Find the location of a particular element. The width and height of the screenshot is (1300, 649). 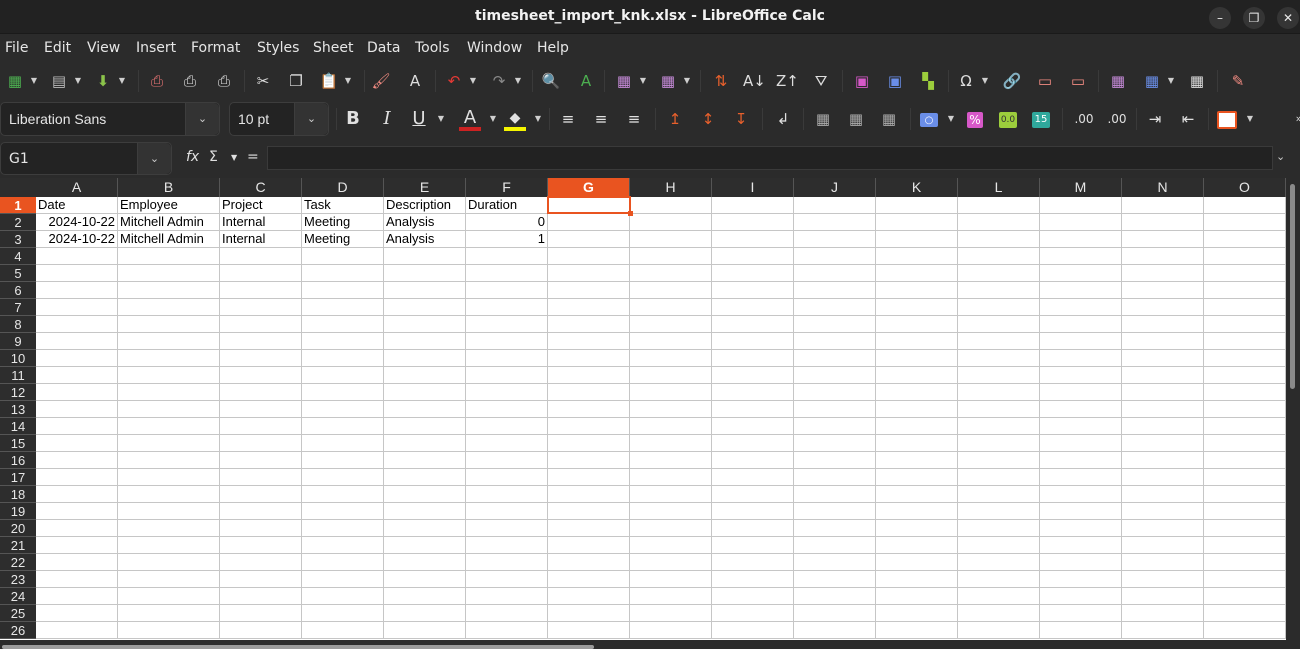

save-button: ⬇ is located at coordinates (103, 81).